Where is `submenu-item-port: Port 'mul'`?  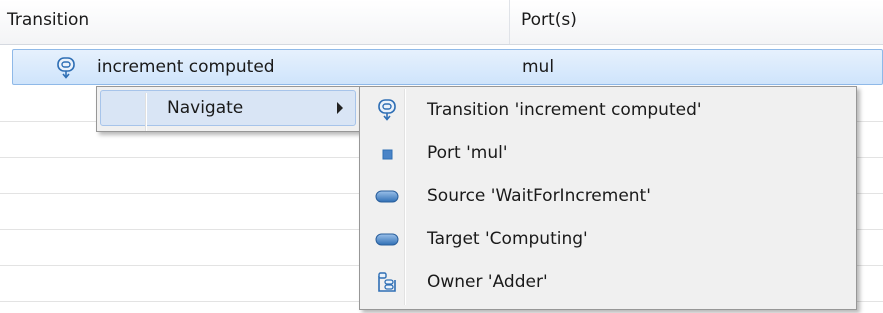 submenu-item-port: Port 'mul' is located at coordinates (608, 153).